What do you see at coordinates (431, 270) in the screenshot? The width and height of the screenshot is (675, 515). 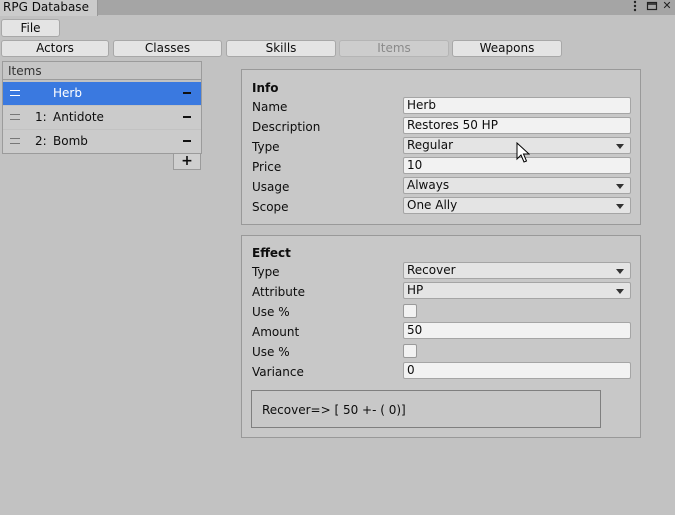 I see `effect-type-dropdown-value: Recover` at bounding box center [431, 270].